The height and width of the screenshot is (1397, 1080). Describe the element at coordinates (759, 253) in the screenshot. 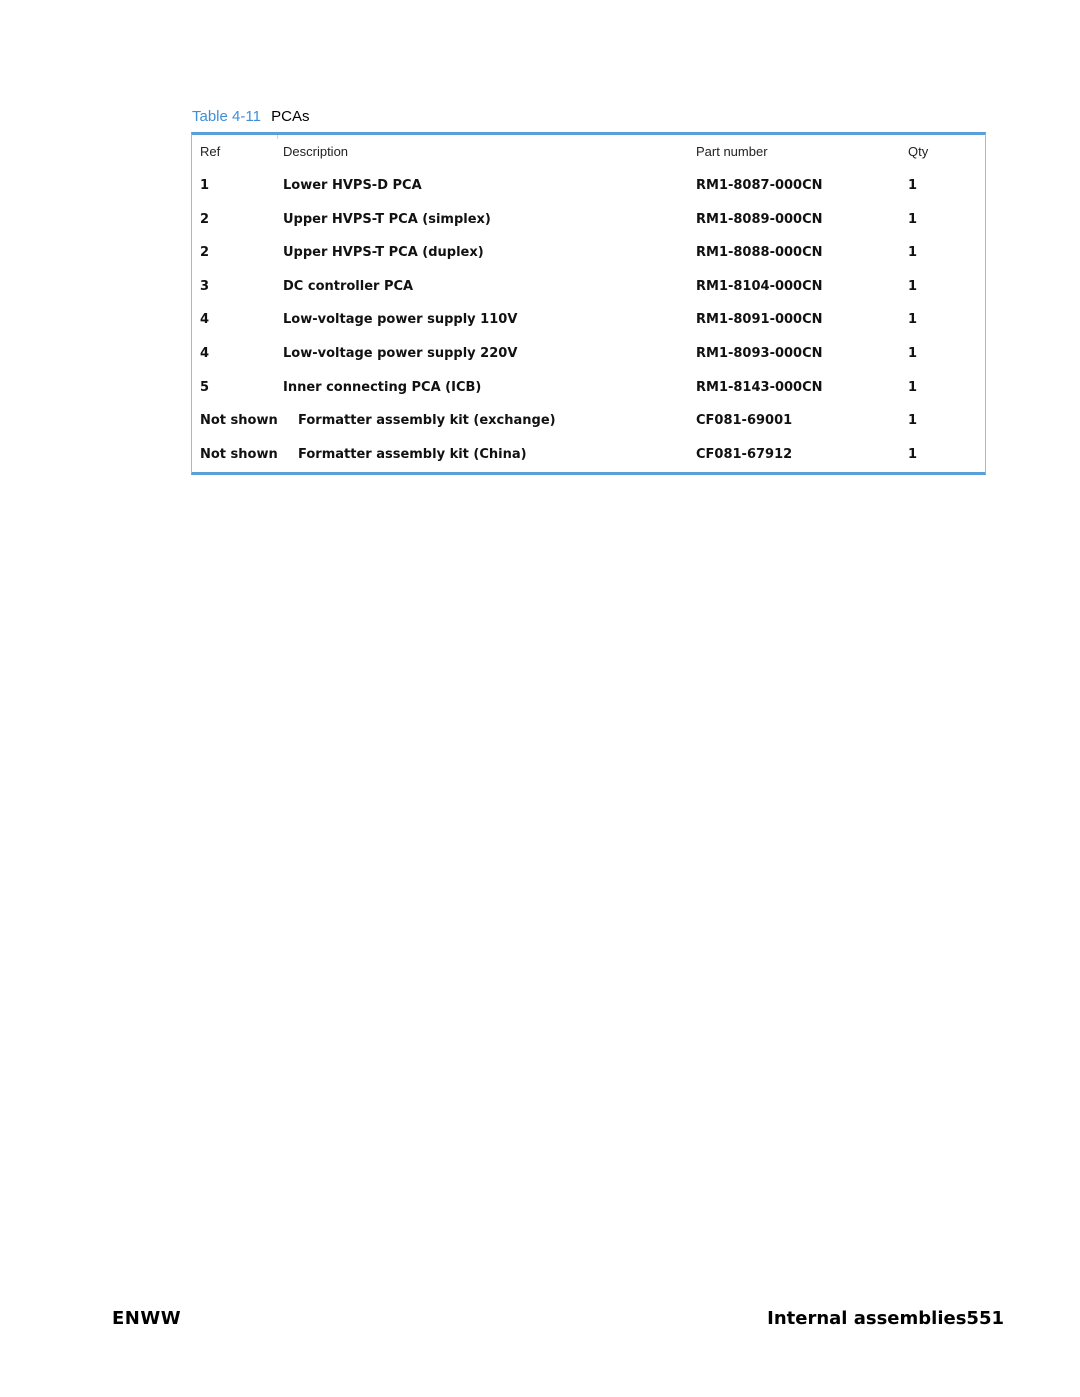

I see `cell-part-number: RM1-8088-000CN` at that location.